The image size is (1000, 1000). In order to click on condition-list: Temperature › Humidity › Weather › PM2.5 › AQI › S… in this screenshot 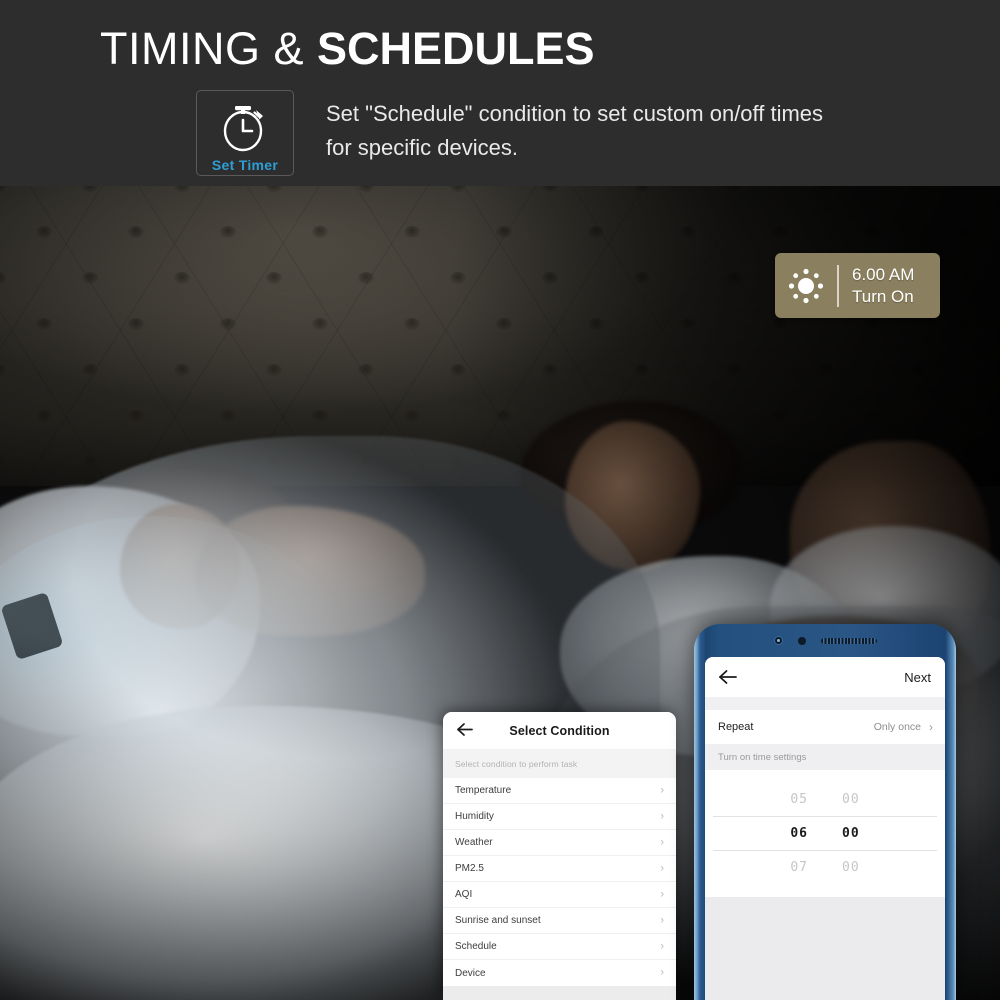, I will do `click(559, 882)`.